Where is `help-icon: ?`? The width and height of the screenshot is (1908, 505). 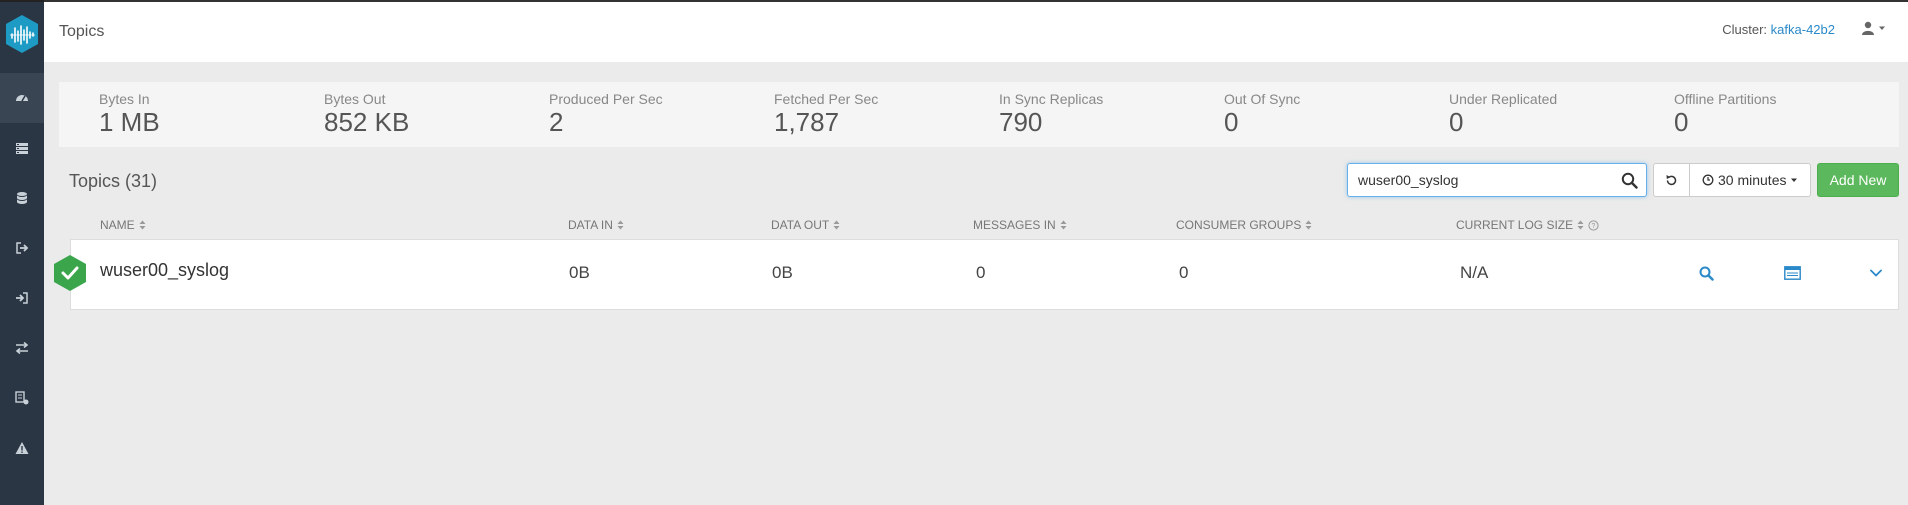 help-icon: ? is located at coordinates (1593, 225).